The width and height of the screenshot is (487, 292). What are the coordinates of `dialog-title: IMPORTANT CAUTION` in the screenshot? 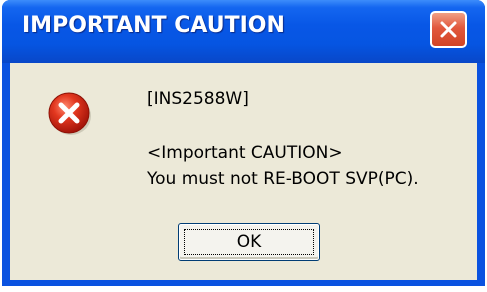 It's located at (153, 25).